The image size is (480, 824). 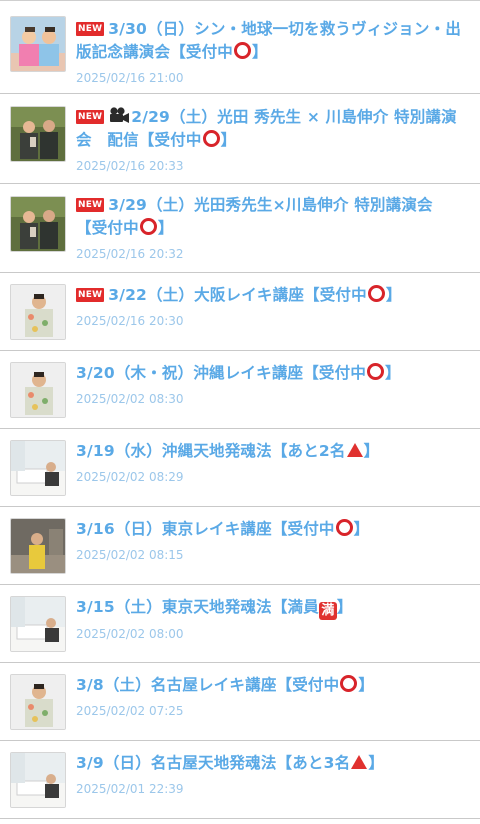 I want to click on post-date: 2025/02/16 21:00, so click(x=130, y=78).